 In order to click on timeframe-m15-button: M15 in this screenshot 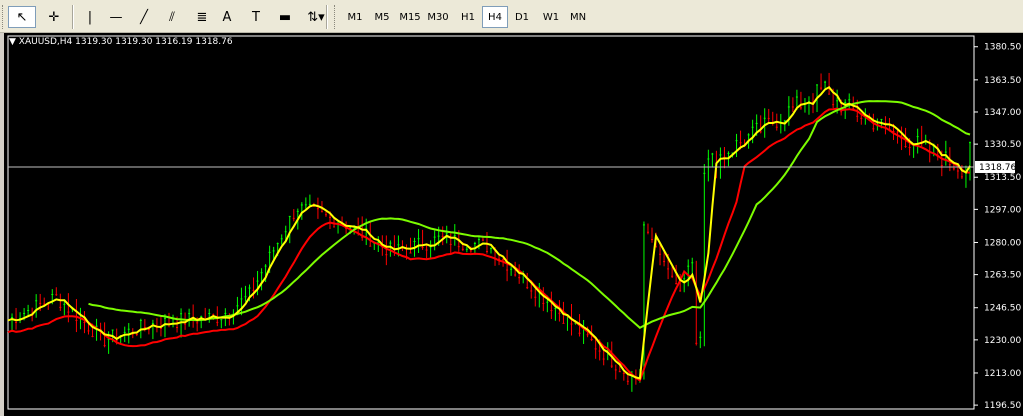, I will do `click(410, 17)`.